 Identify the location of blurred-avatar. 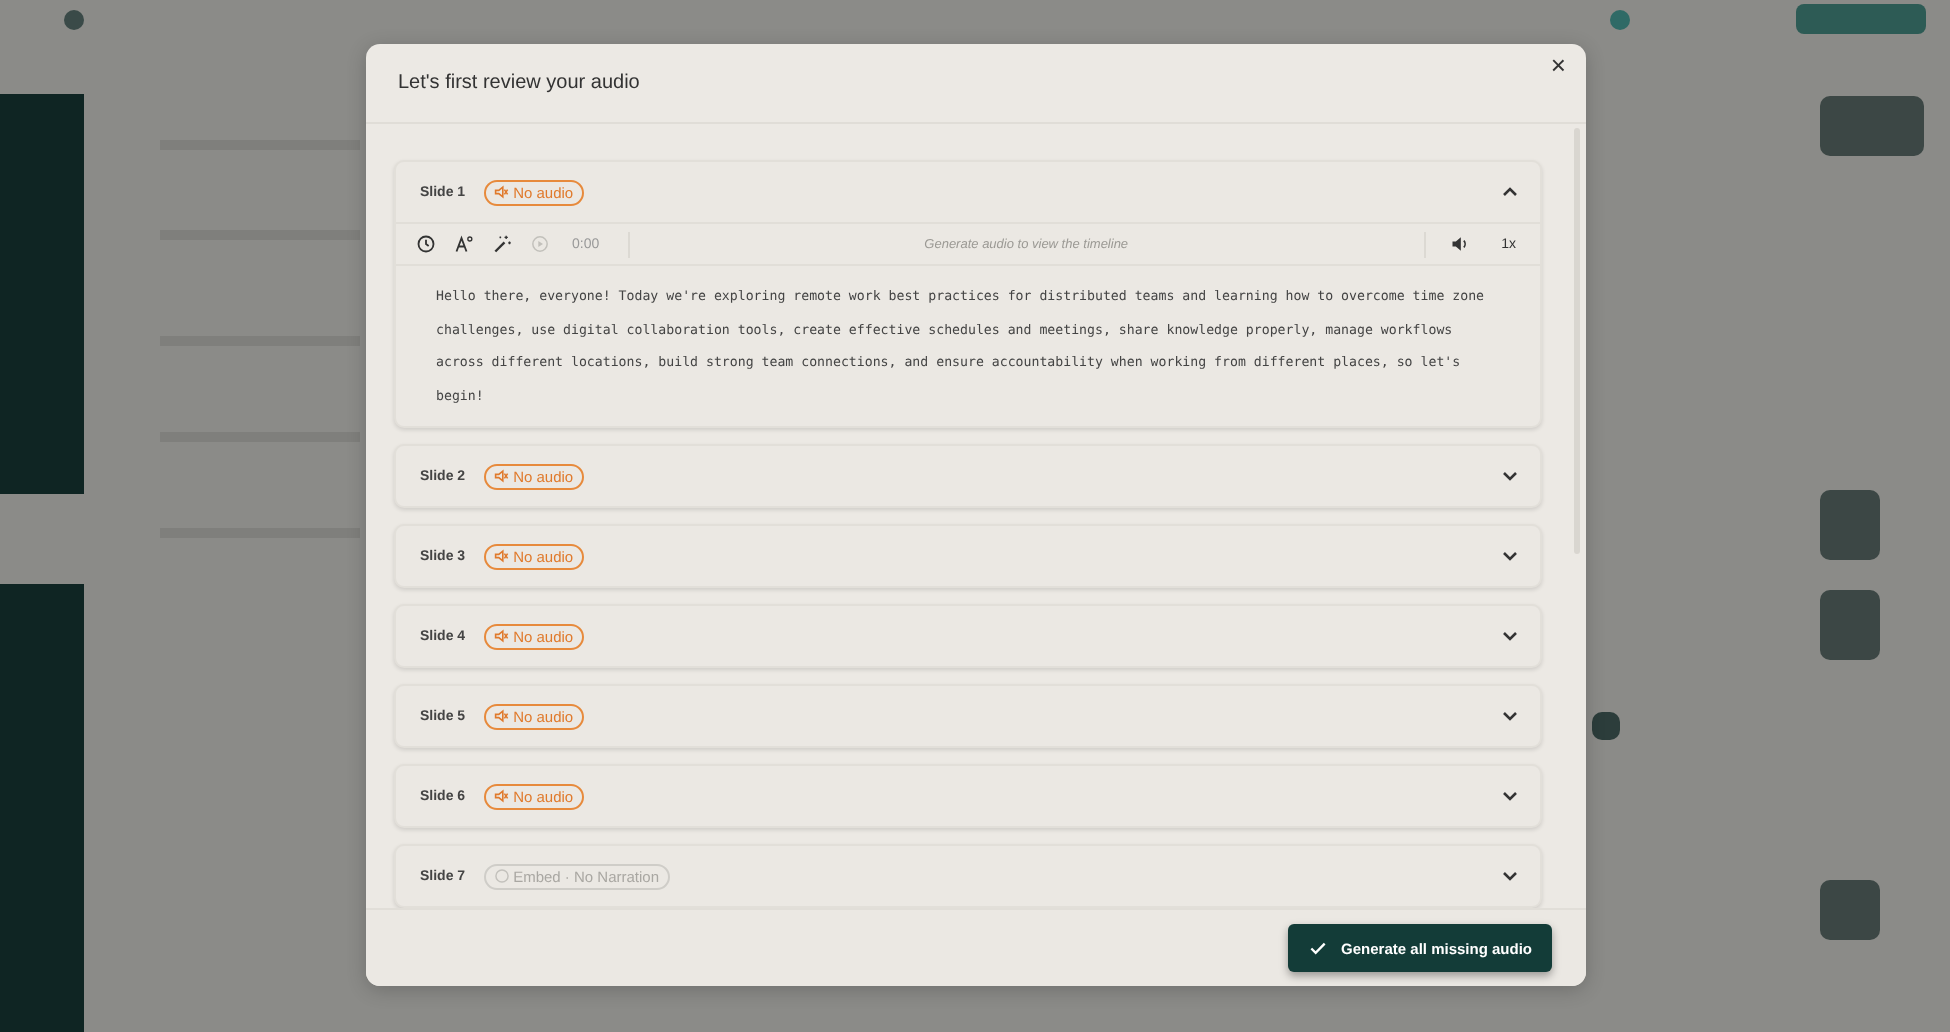
(1620, 20).